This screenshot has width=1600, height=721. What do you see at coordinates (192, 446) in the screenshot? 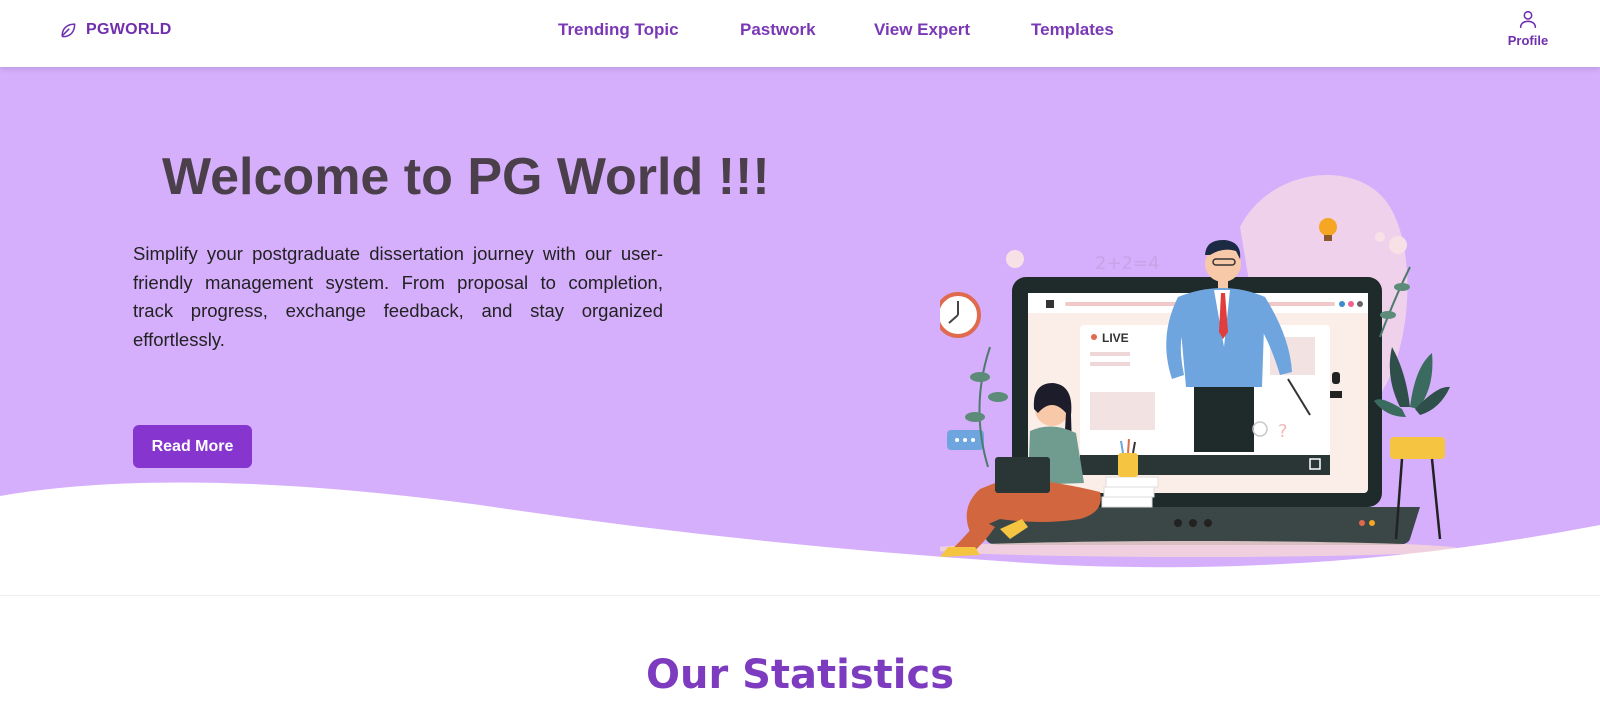
I see `read-more-button: Read More` at bounding box center [192, 446].